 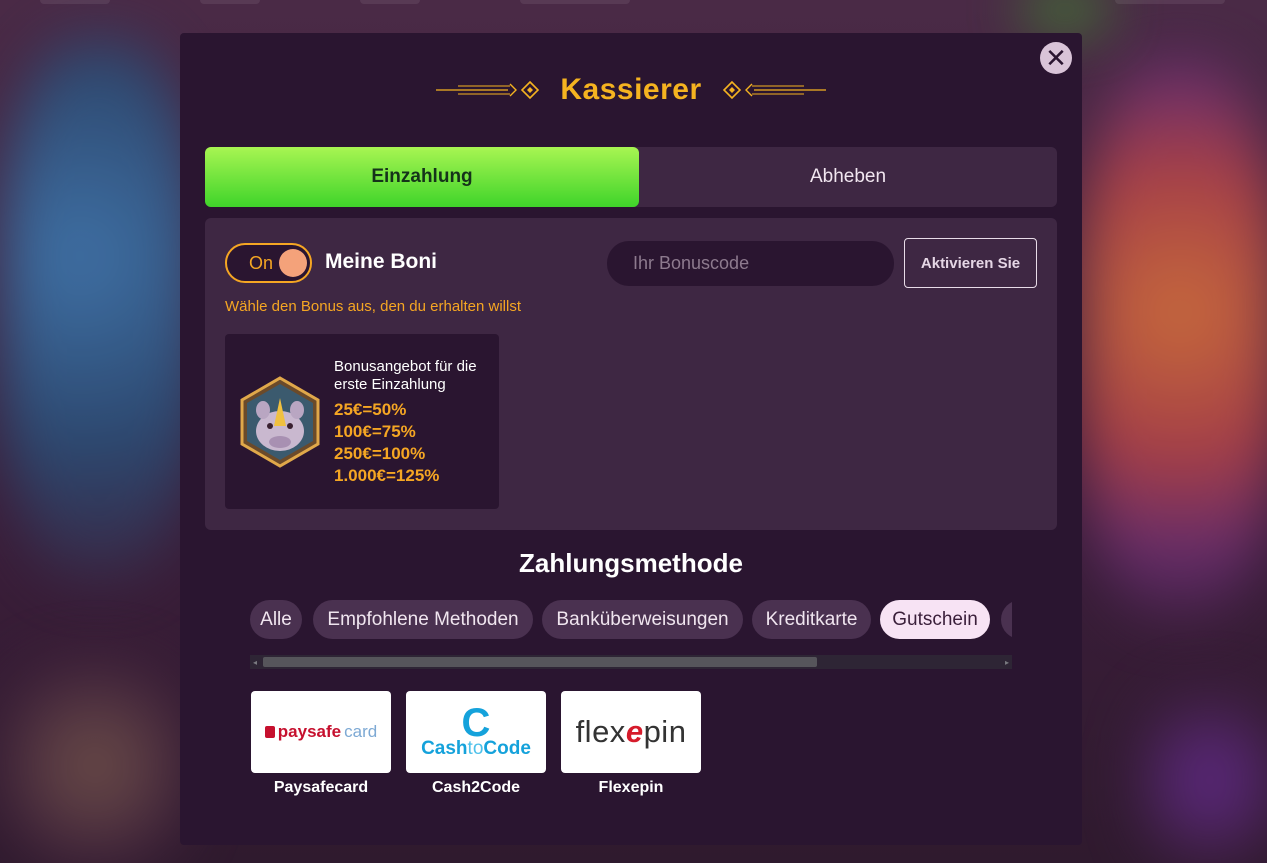 I want to click on method-paysafecard: paysafe card Paysafecard, so click(x=321, y=744).